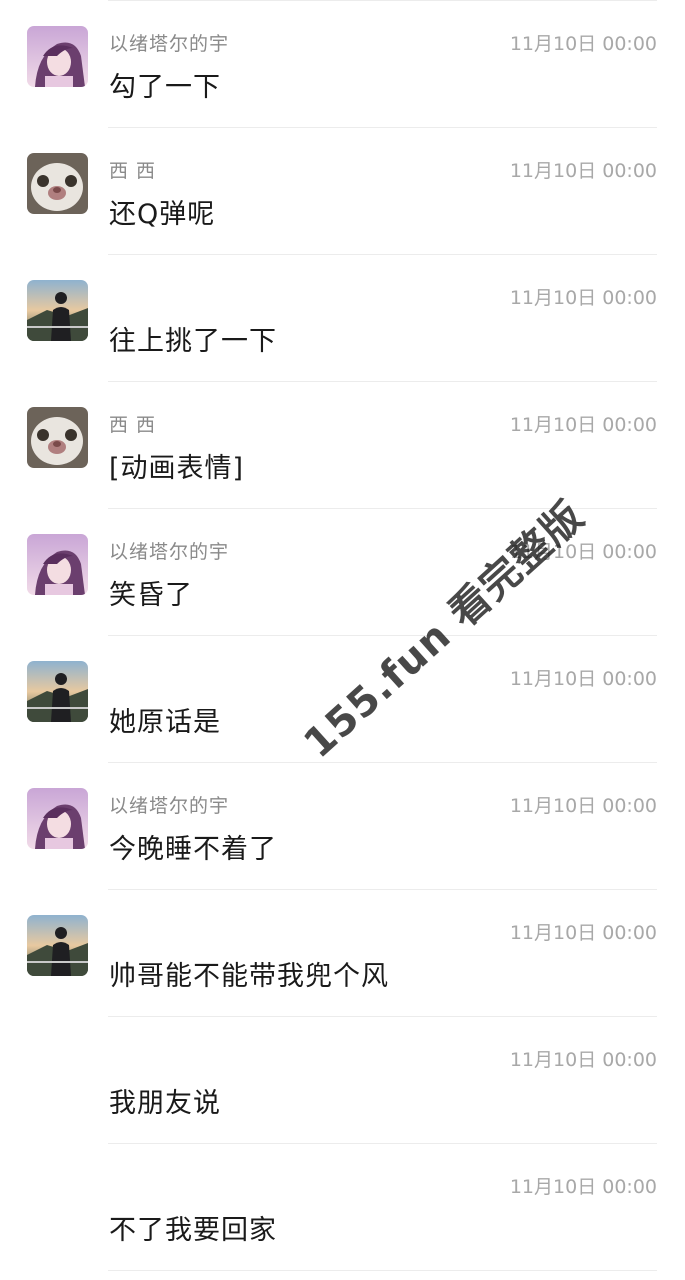 This screenshot has width=685, height=1280. I want to click on message-text: [动画表情], so click(177, 468).